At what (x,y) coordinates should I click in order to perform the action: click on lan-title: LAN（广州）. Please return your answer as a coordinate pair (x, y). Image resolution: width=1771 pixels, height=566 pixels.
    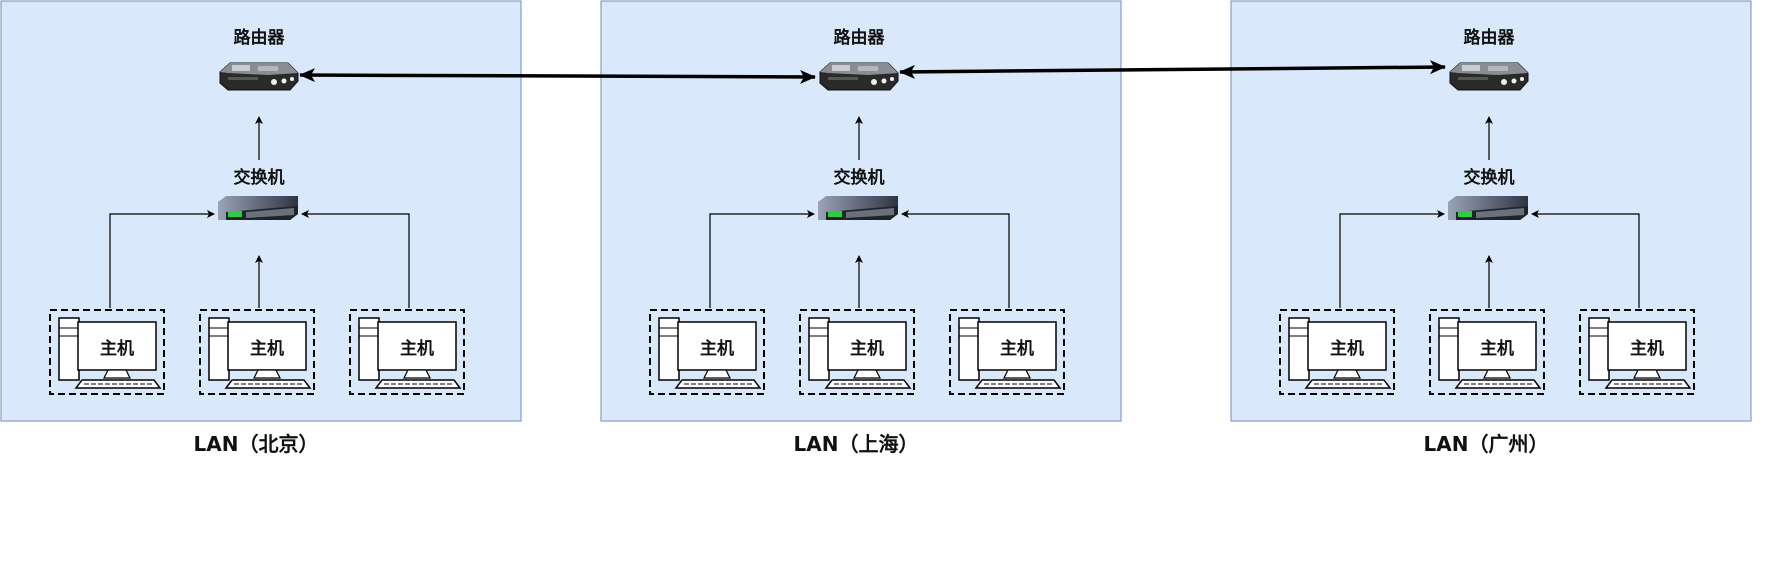
    Looking at the image, I should click on (1486, 444).